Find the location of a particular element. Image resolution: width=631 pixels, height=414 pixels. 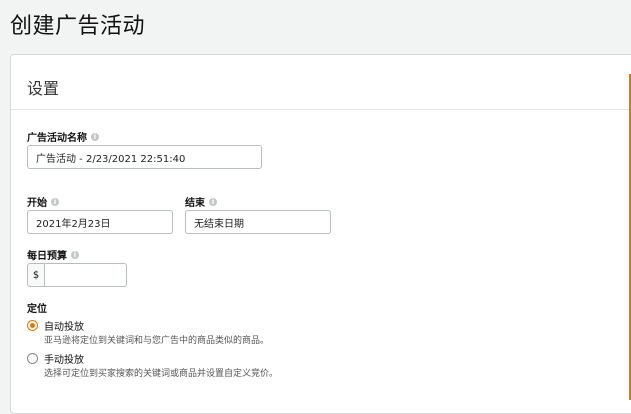

manual-targeting-description: 选择可定位到买家搜索的关键词或商品并设置自定义竞价。 is located at coordinates (161, 374).